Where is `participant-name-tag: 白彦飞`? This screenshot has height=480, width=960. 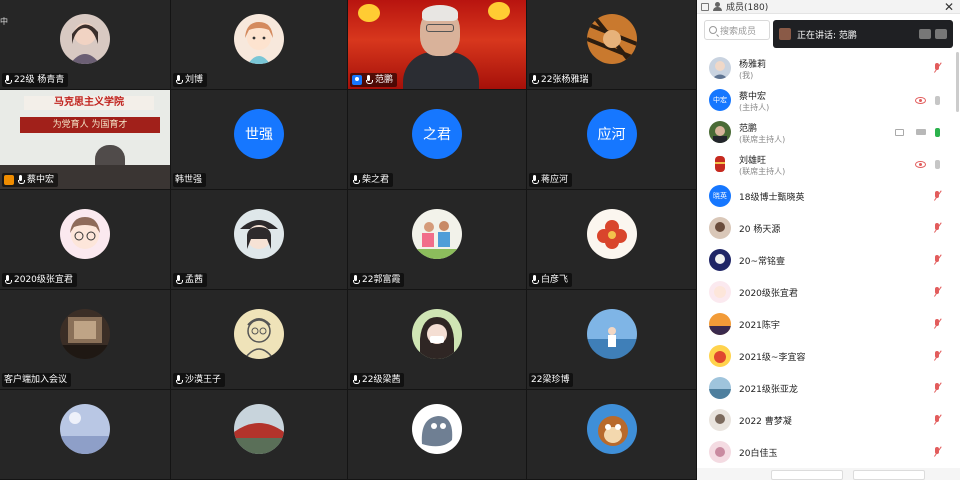
participant-name-tag: 白彦飞 is located at coordinates (551, 280).